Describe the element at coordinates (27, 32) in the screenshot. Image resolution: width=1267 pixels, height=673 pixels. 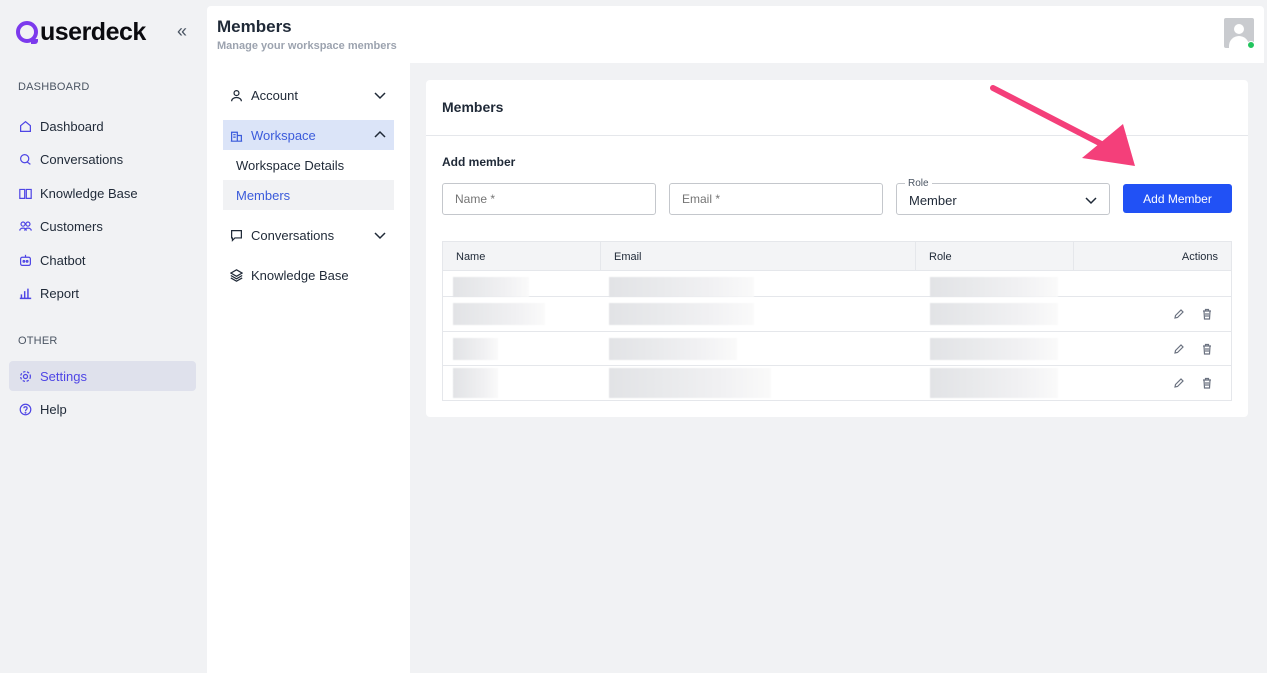
I see `logo-mark-icon` at that location.